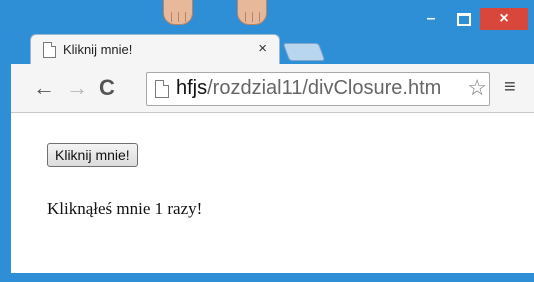 The width and height of the screenshot is (534, 282). I want to click on left-hand-icon, so click(178, 12).